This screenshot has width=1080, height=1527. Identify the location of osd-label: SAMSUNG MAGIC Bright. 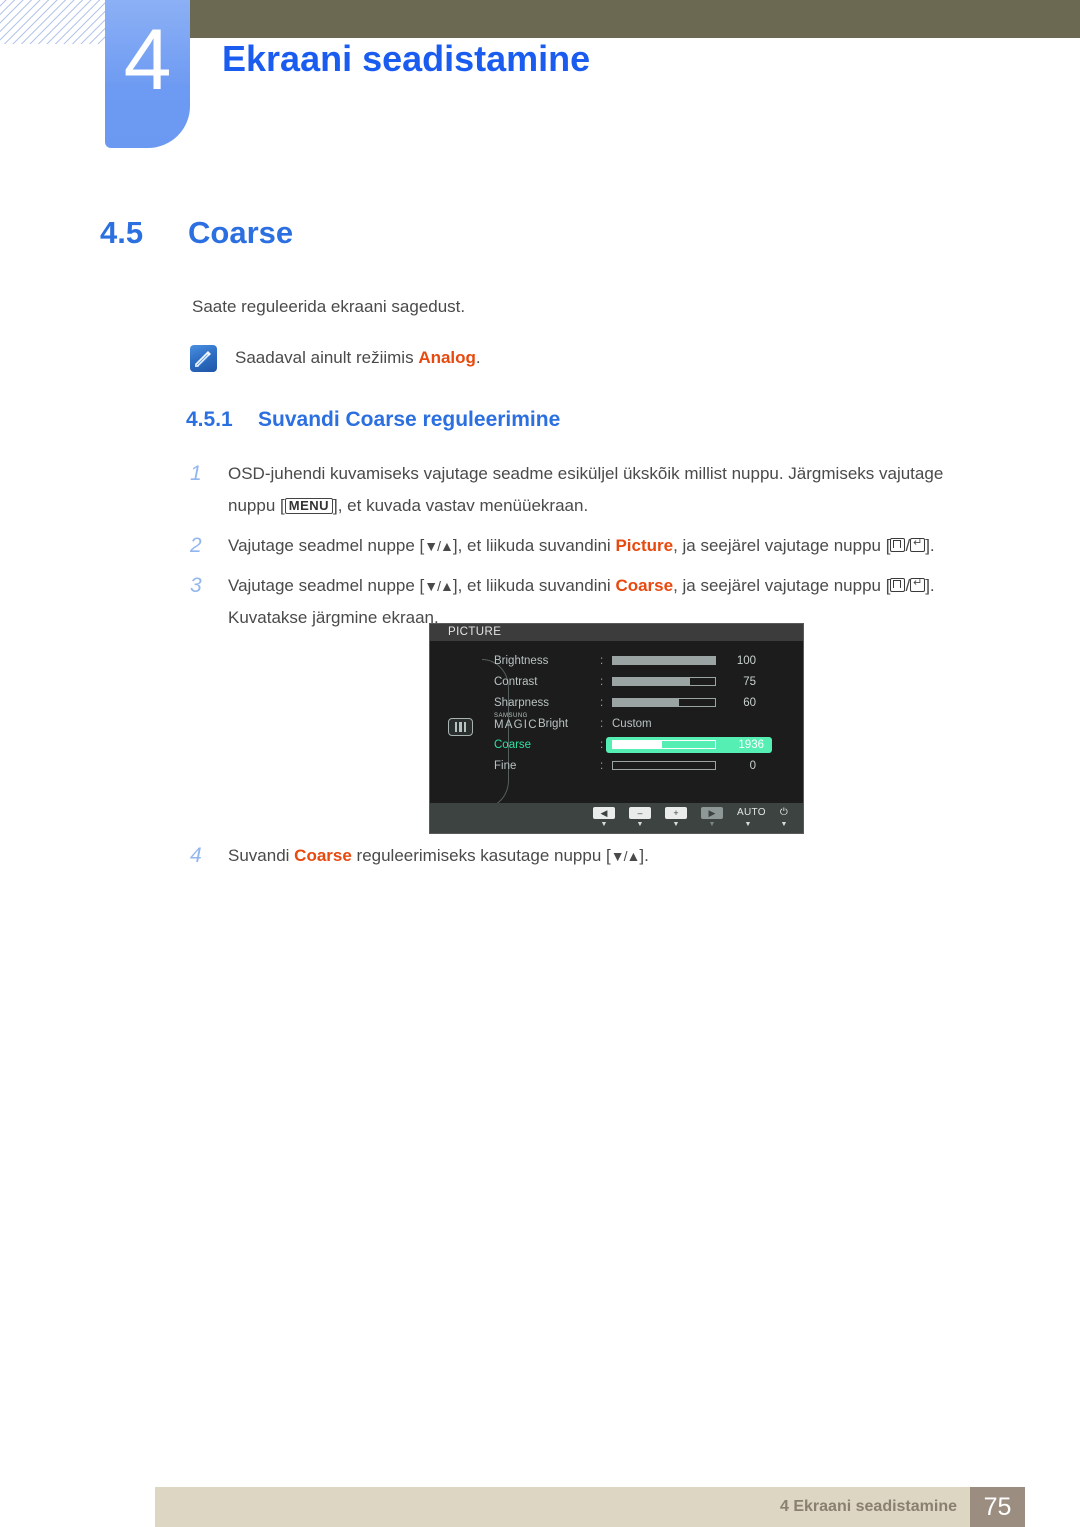
(547, 723).